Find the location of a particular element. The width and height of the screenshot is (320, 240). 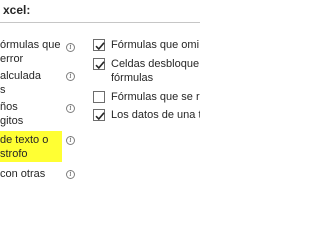

checkbox-row-table-data: Los datos de una t is located at coordinates (146, 116).